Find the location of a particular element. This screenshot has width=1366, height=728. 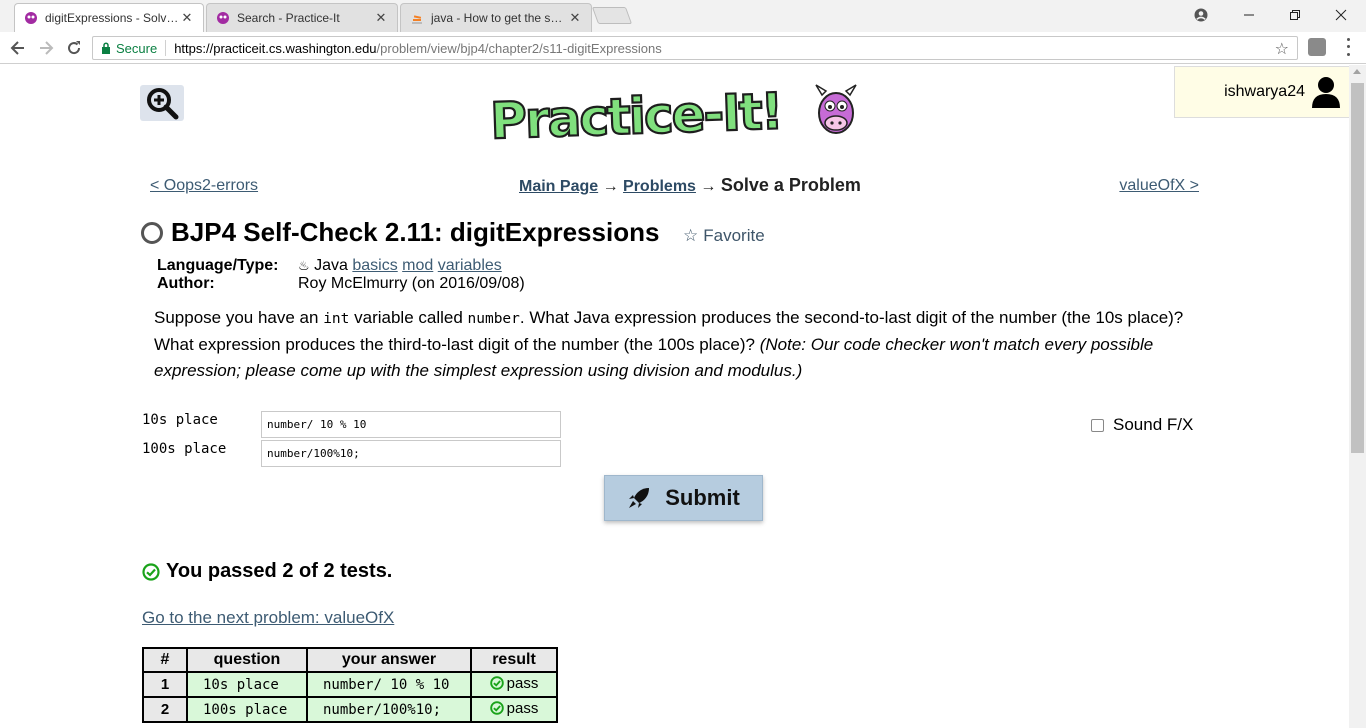

rocket-icon is located at coordinates (639, 498).